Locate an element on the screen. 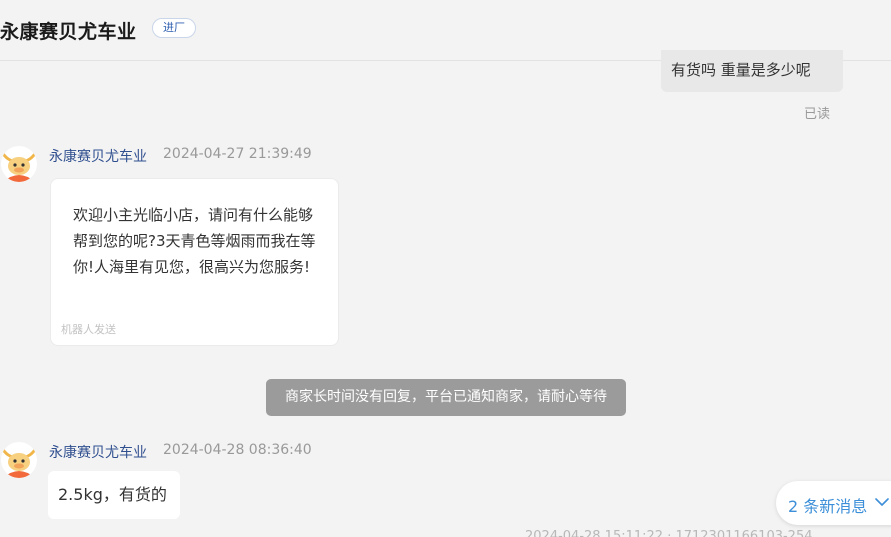 This screenshot has height=537, width=891. message-time: 2024-04-27 21:39:49 is located at coordinates (237, 154).